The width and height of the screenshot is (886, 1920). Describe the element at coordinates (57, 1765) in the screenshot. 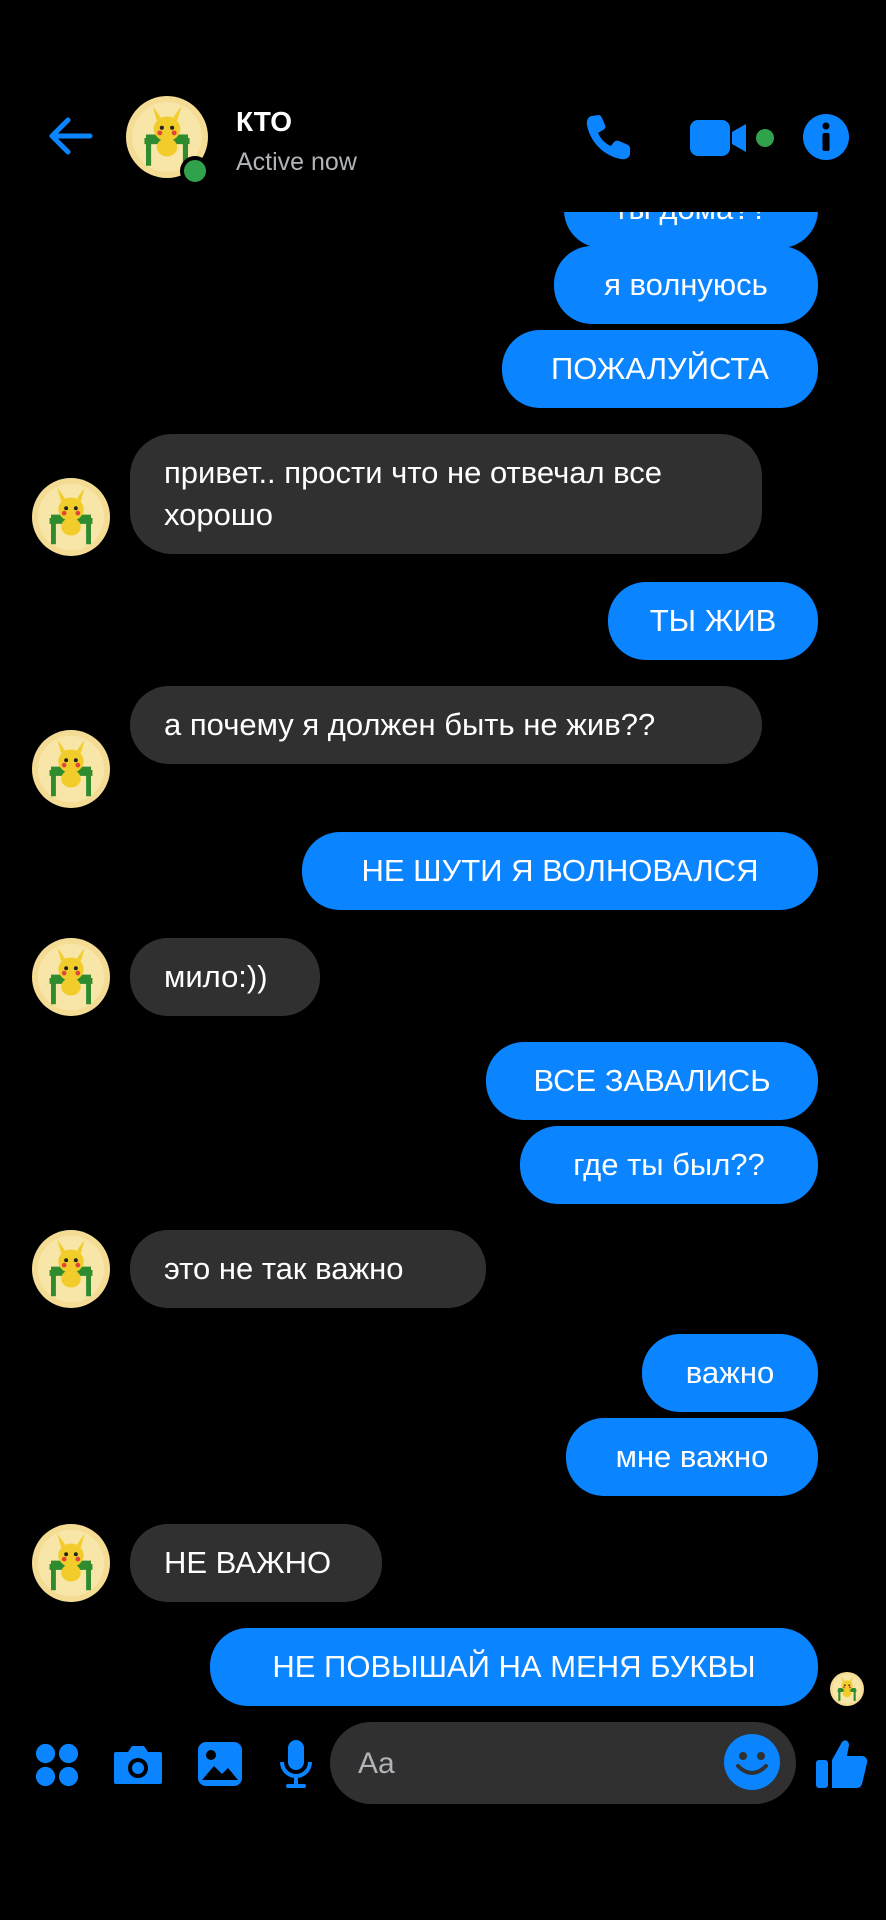

I see `four-dots-icon` at that location.